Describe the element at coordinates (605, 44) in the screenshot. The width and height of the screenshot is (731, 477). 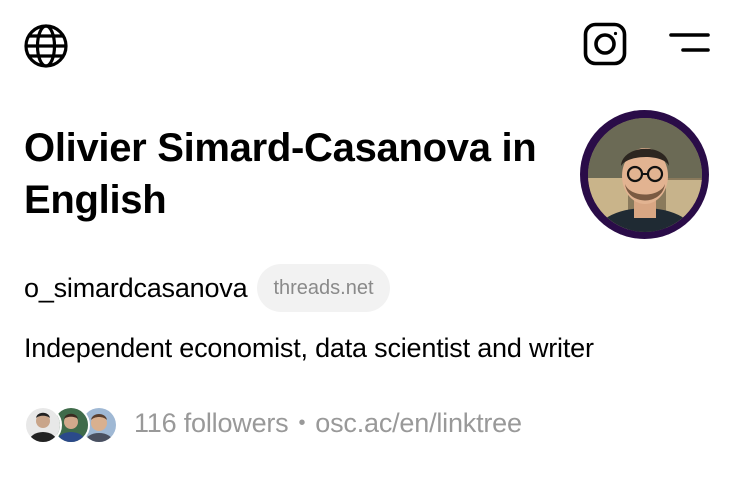
I see `instagram-icon` at that location.